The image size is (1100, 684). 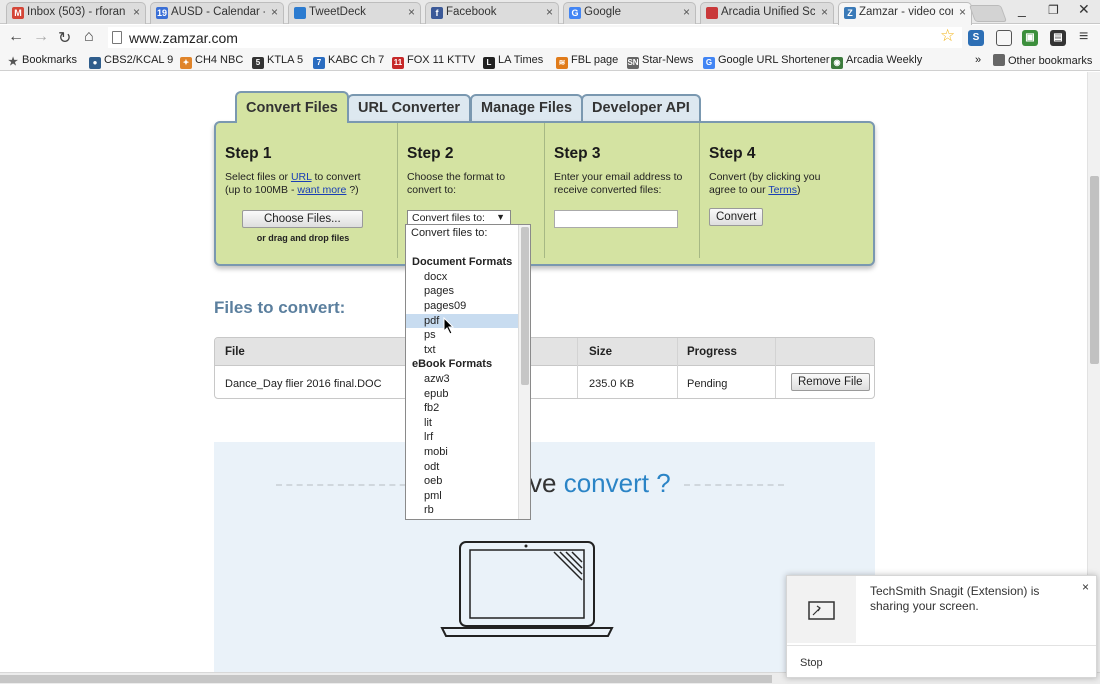 What do you see at coordinates (462, 496) in the screenshot?
I see `dropdown-option: pml` at bounding box center [462, 496].